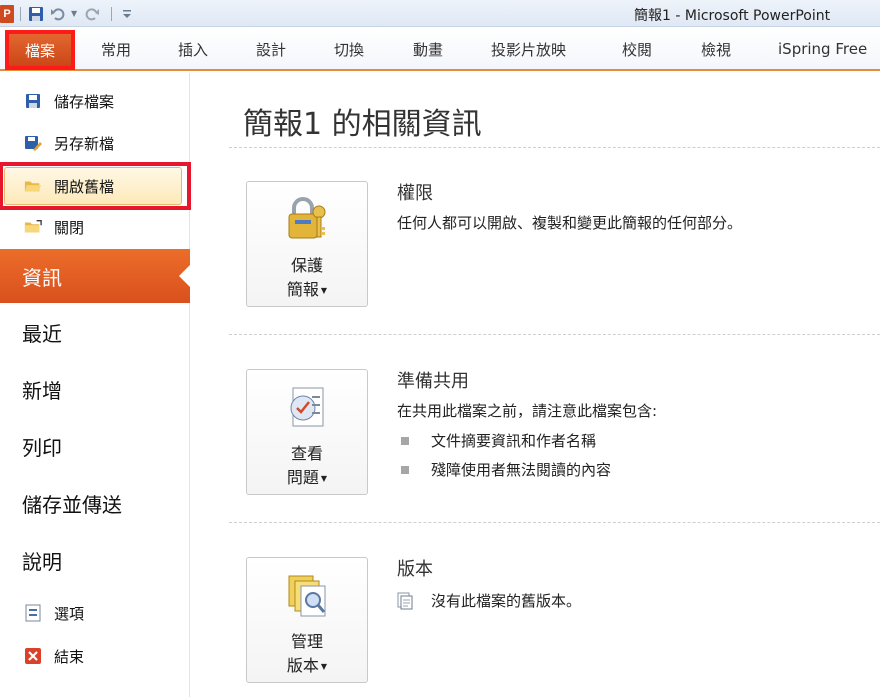 The image size is (880, 697). I want to click on save-as-command-label: 另存新檔, so click(84, 143).